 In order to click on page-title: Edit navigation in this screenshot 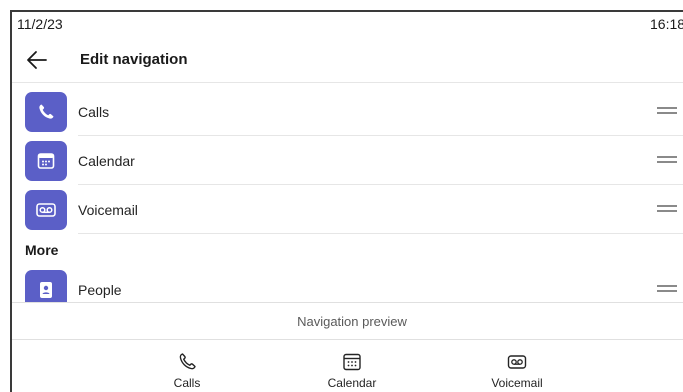, I will do `click(134, 59)`.